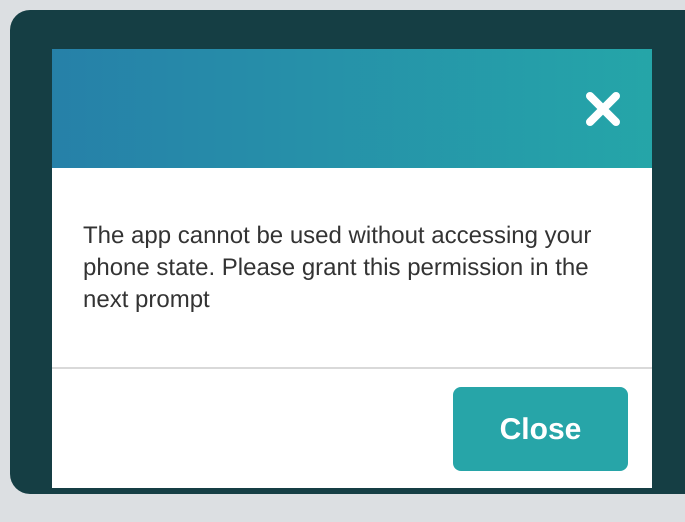 Image resolution: width=685 pixels, height=522 pixels. What do you see at coordinates (603, 109) in the screenshot?
I see `close-icon` at bounding box center [603, 109].